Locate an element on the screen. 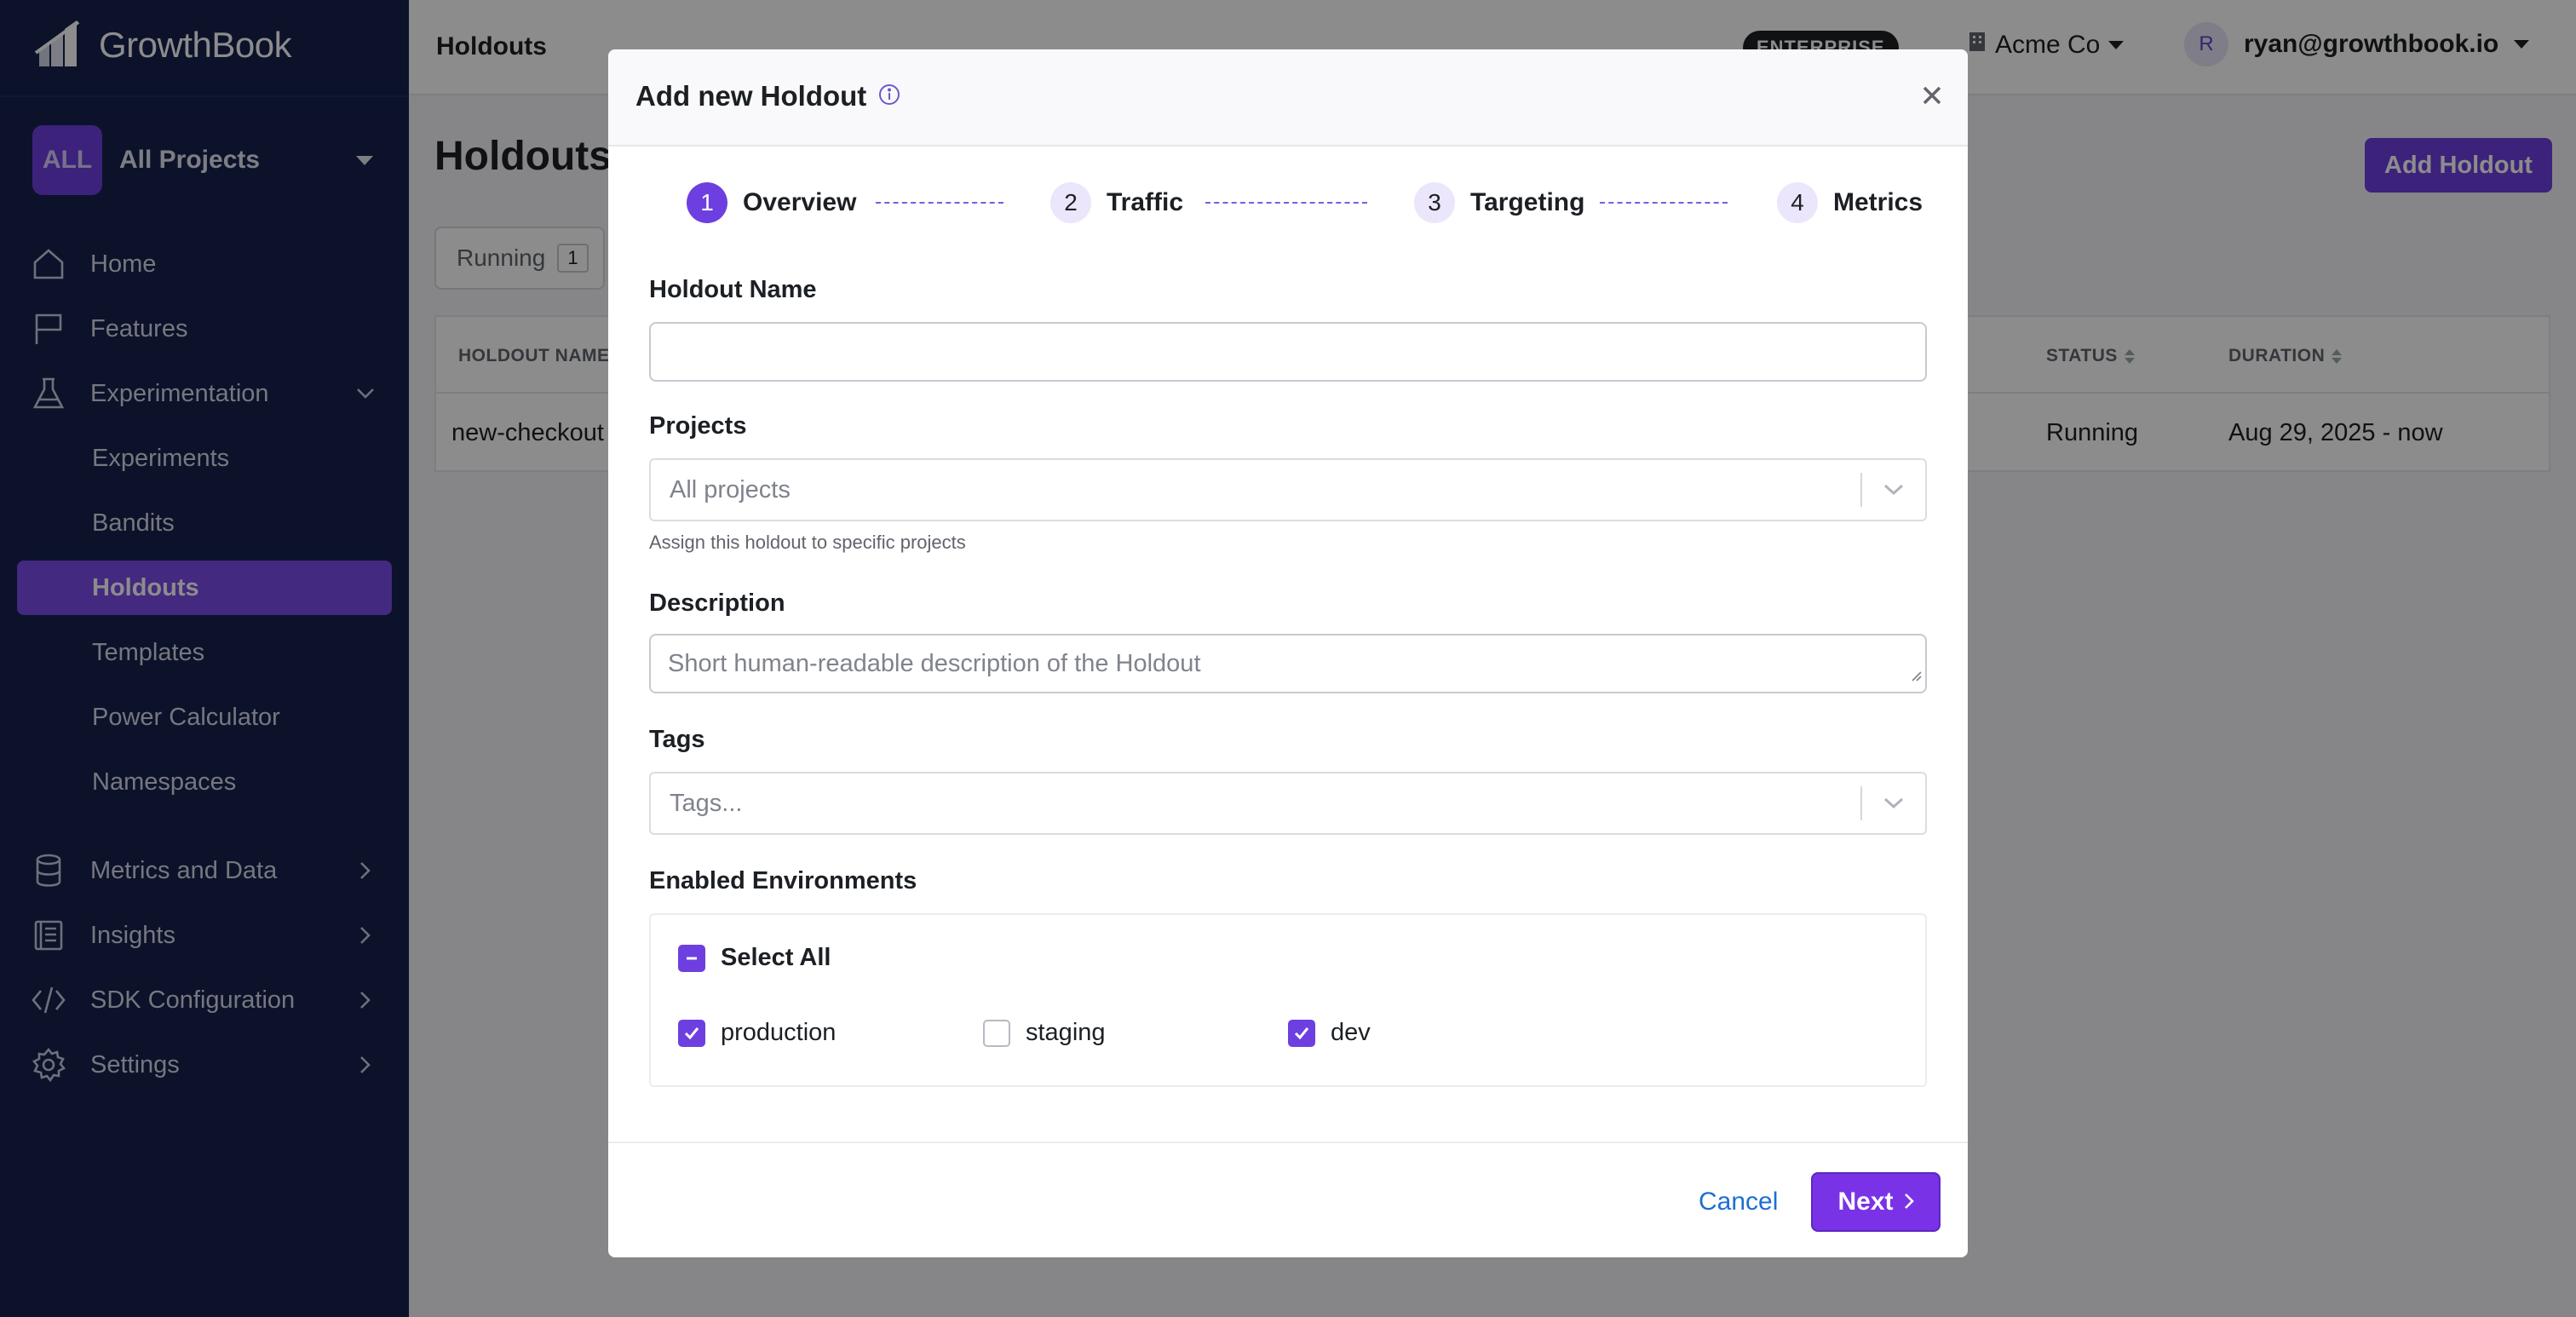 Image resolution: width=2576 pixels, height=1317 pixels. step-targeting: 3 Targeting is located at coordinates (1499, 203).